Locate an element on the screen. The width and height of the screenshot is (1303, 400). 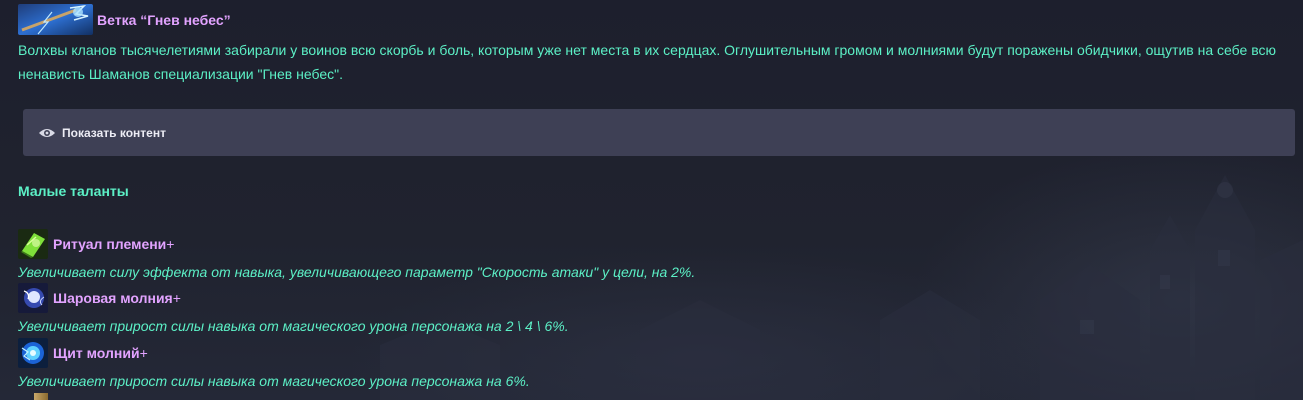
talent-heading: Щит молний + is located at coordinates (83, 353).